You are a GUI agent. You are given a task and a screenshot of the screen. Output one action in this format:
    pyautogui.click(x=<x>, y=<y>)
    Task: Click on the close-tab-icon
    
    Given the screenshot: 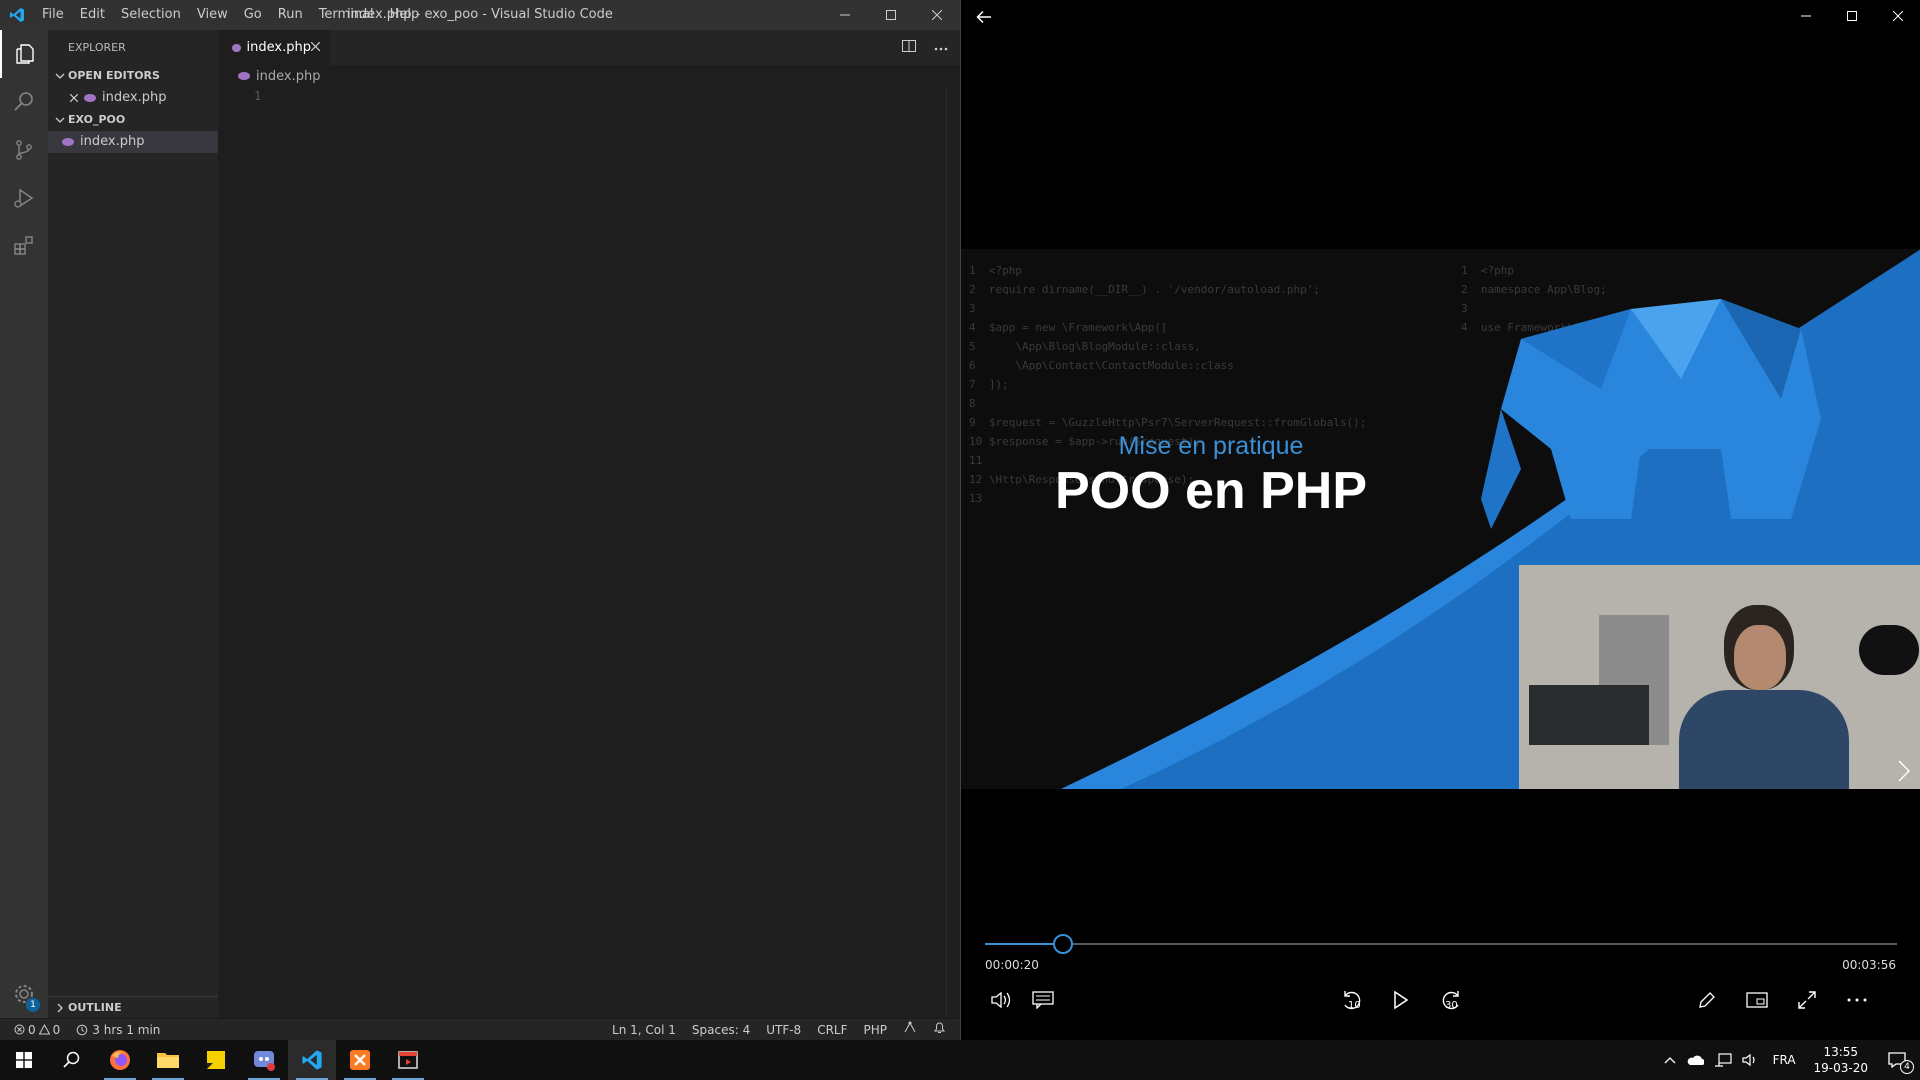 What is the action you would take?
    pyautogui.click(x=315, y=47)
    